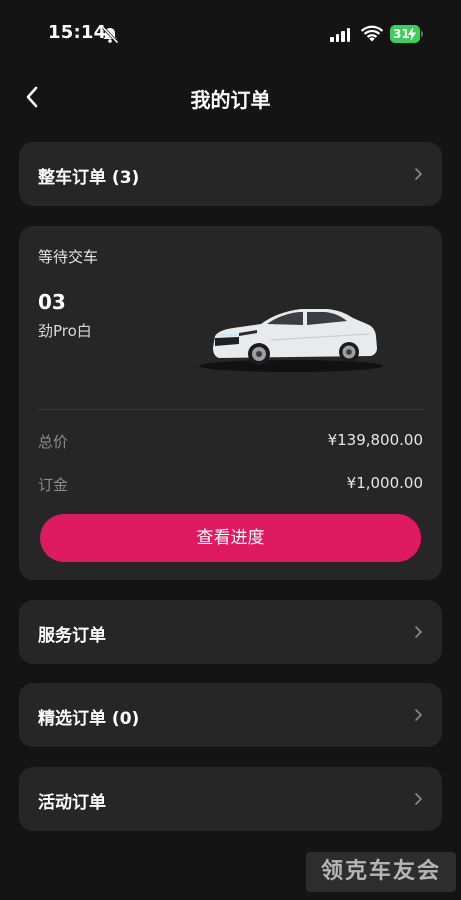  I want to click on signal-icon, so click(340, 34).